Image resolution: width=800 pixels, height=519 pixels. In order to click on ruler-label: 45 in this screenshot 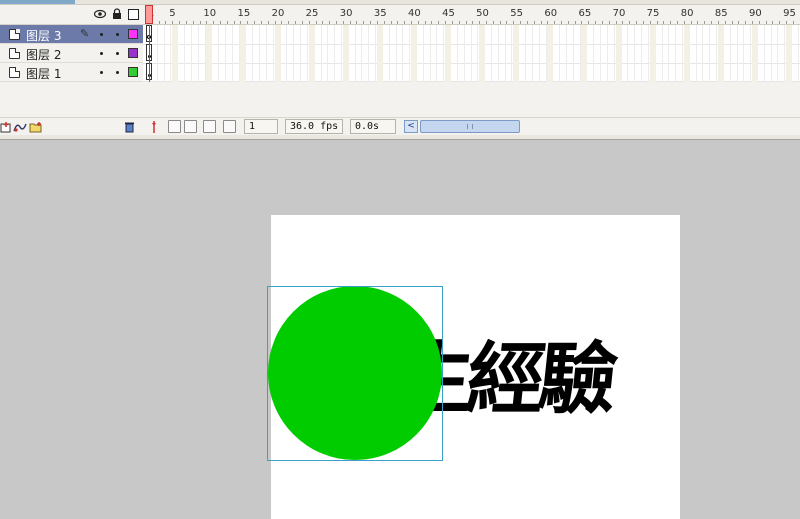, I will do `click(448, 13)`.